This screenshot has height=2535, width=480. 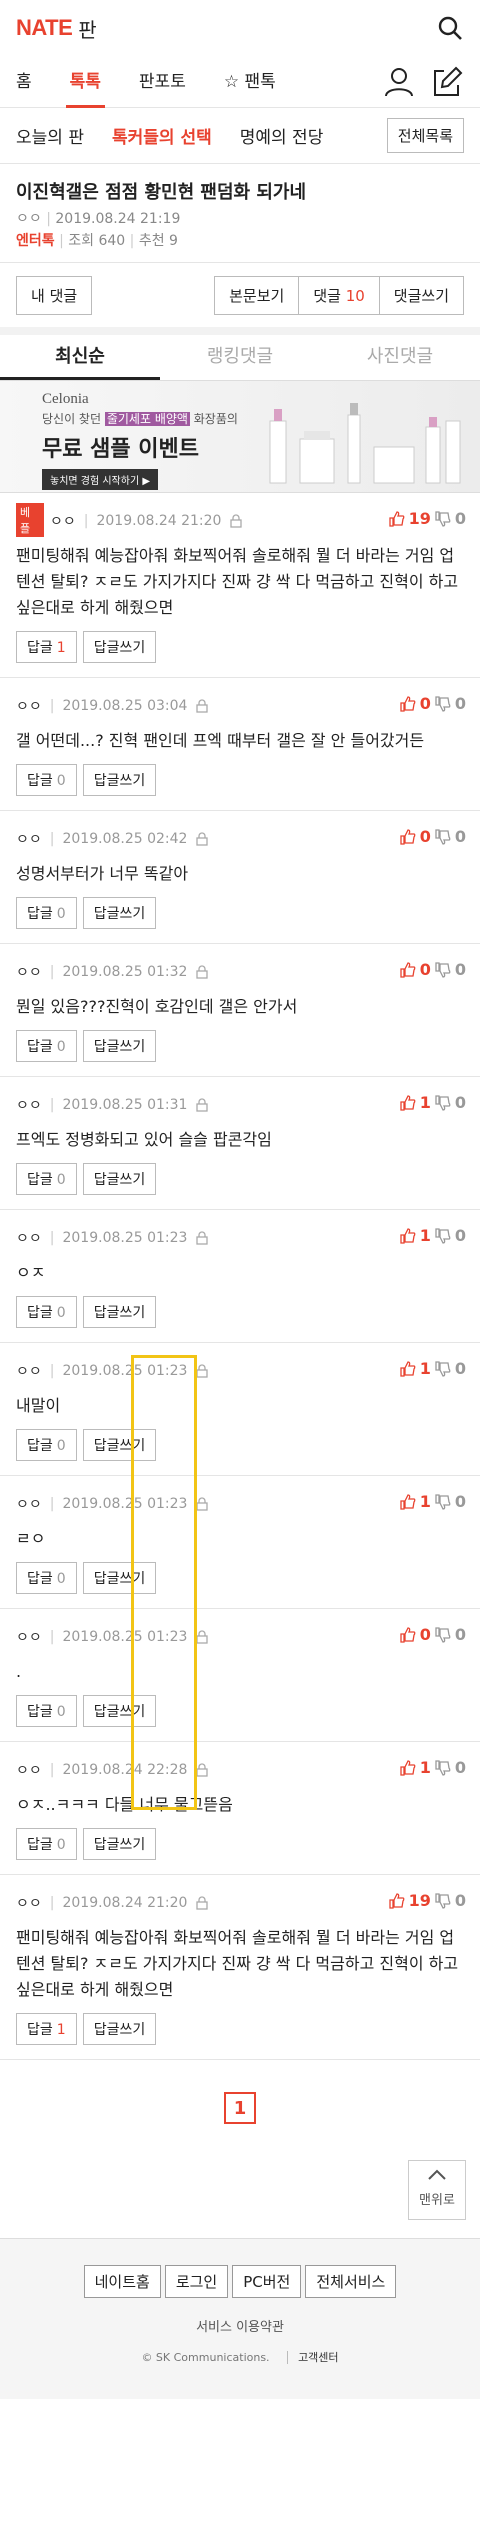 I want to click on write-comment-button: 댓글쓰기, so click(x=421, y=295).